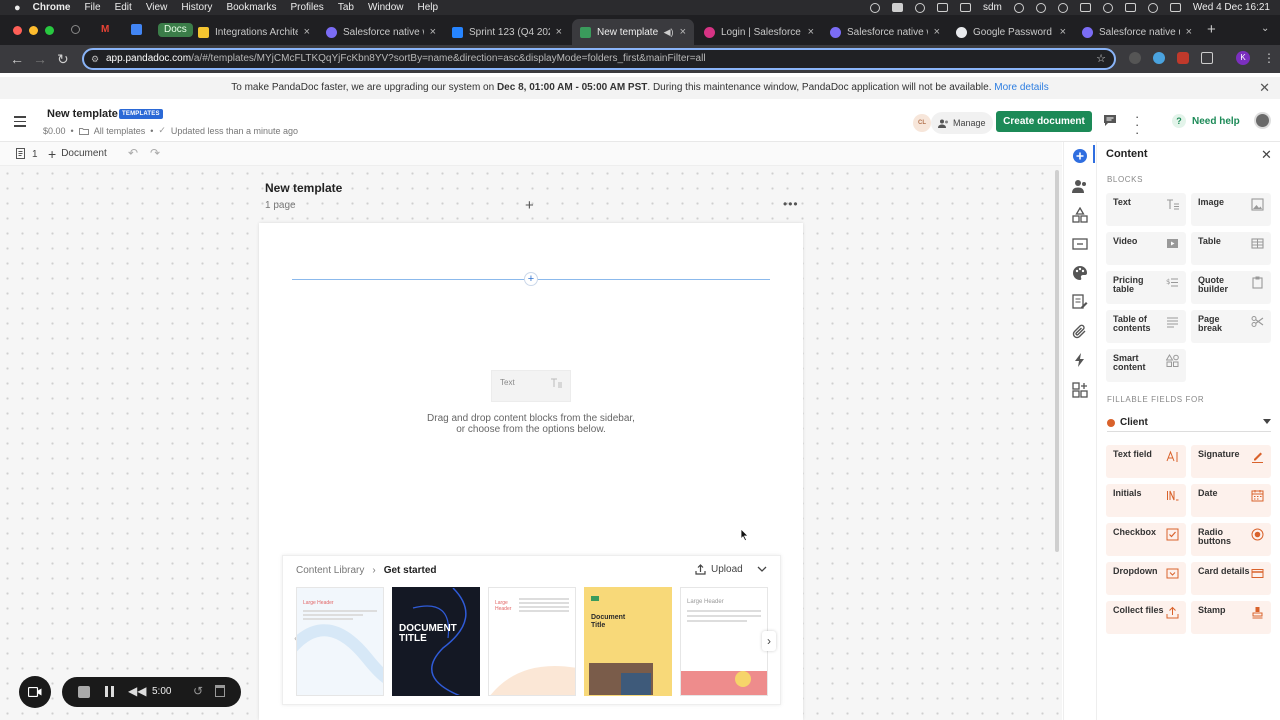 This screenshot has height=720, width=1280. What do you see at coordinates (1266, 155) in the screenshot?
I see `close-sidebar-icon: ✕` at bounding box center [1266, 155].